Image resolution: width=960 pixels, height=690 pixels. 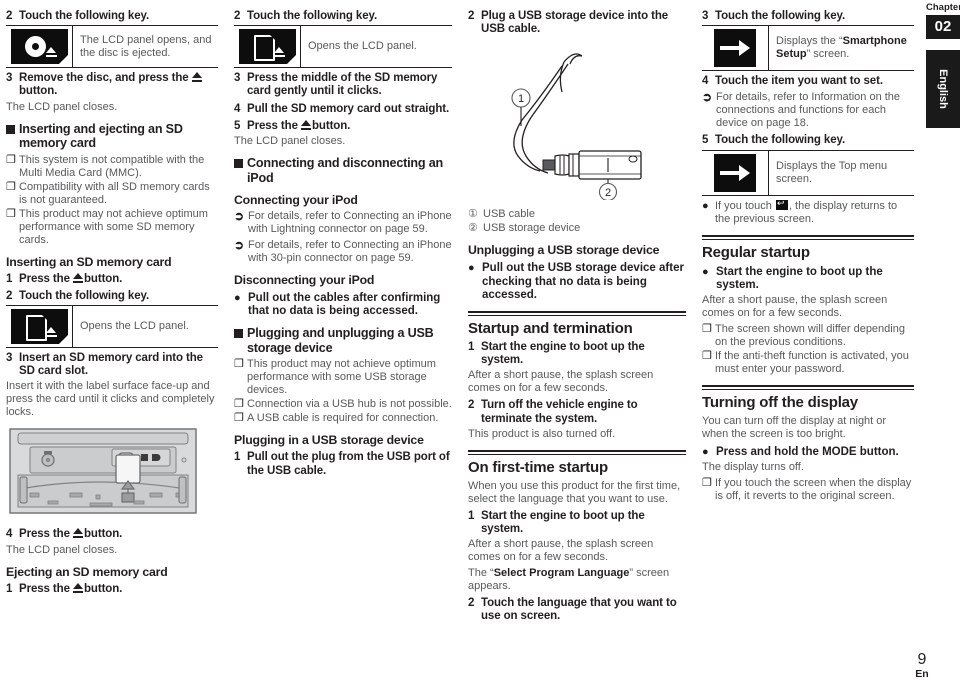 What do you see at coordinates (343, 47) in the screenshot?
I see `key-description-box: Opens the LCD panel.` at bounding box center [343, 47].